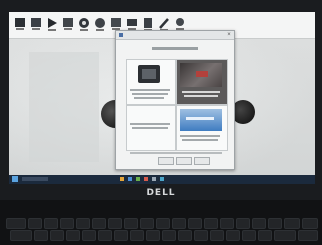 This screenshot has width=322, height=245. What do you see at coordinates (175, 35) in the screenshot?
I see `dialog-titlebar` at bounding box center [175, 35].